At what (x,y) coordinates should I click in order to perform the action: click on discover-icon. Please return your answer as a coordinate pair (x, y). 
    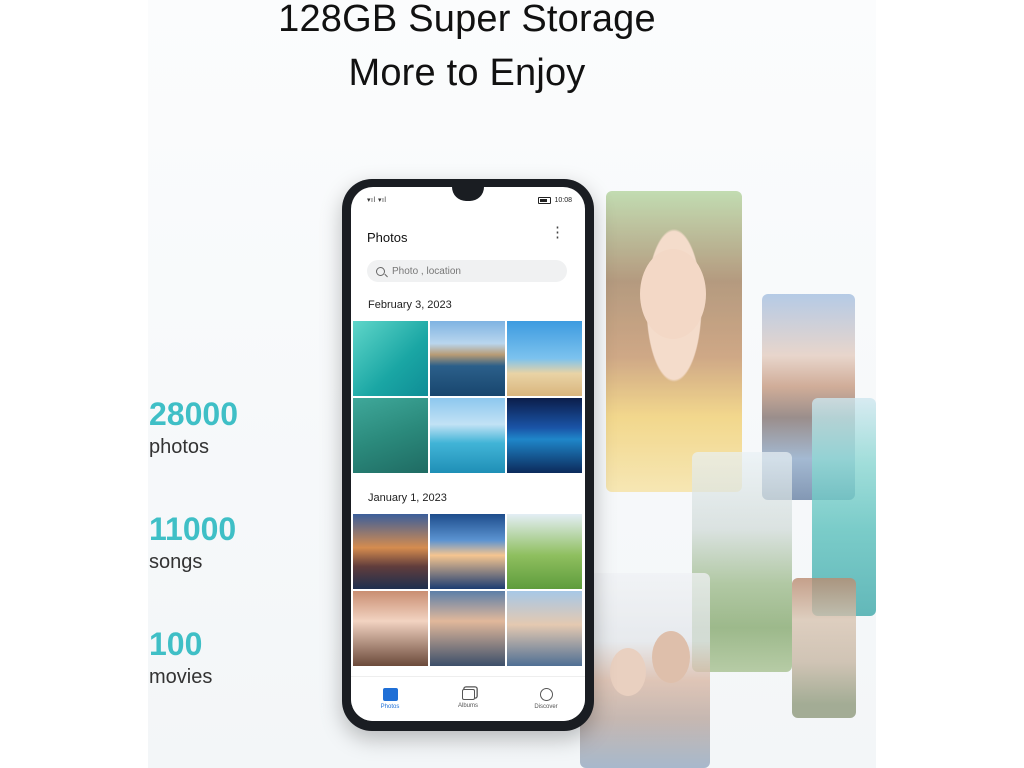
    Looking at the image, I should click on (546, 694).